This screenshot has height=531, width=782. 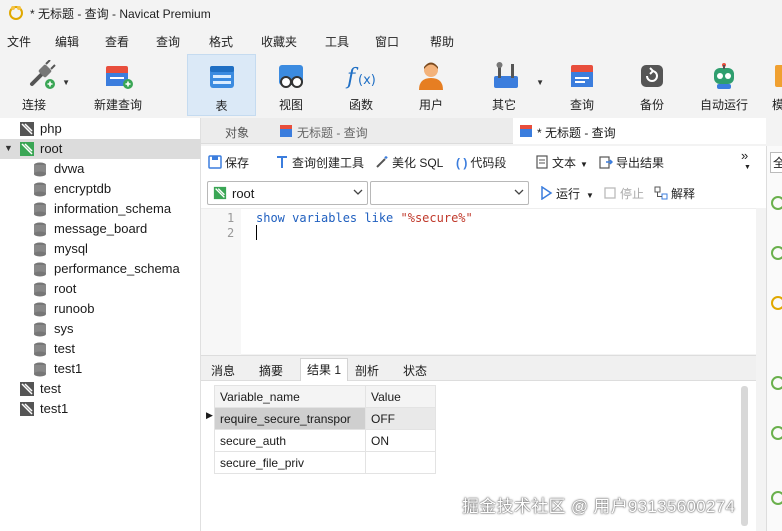 What do you see at coordinates (256, 232) in the screenshot?
I see `text-cursor` at bounding box center [256, 232].